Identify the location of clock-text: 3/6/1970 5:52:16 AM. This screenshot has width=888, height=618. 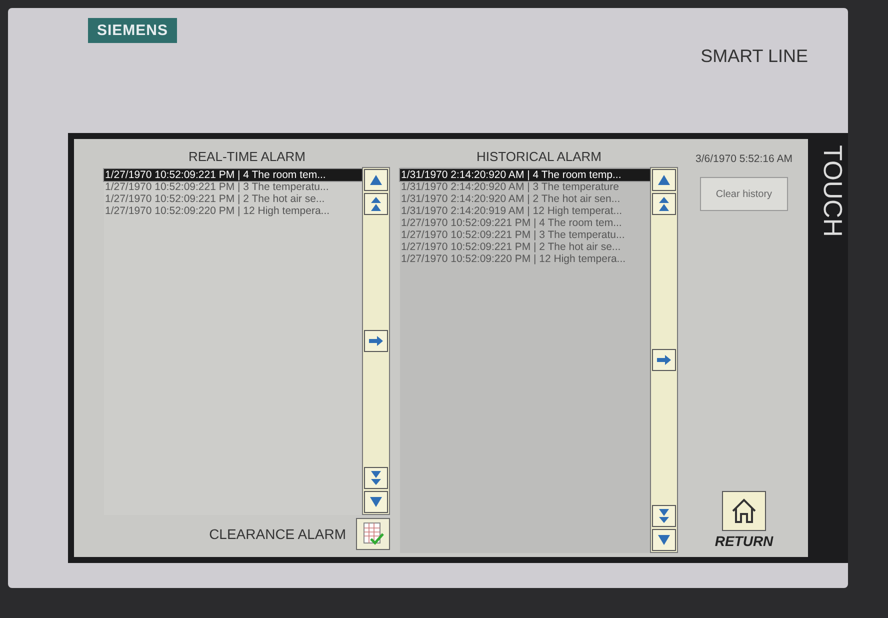
(744, 159).